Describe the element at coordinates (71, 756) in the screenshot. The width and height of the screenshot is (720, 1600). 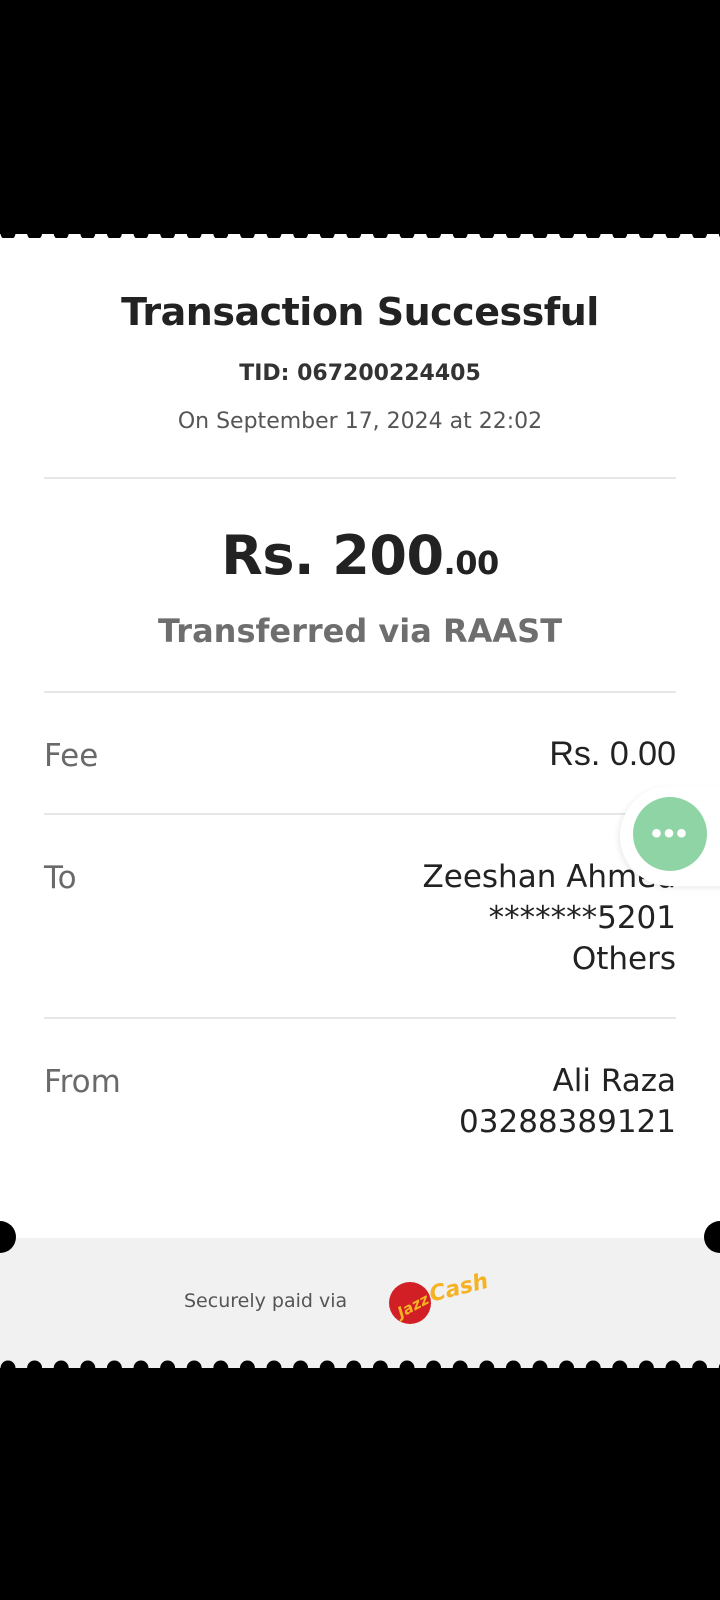
I see `fee-label: Fee` at that location.